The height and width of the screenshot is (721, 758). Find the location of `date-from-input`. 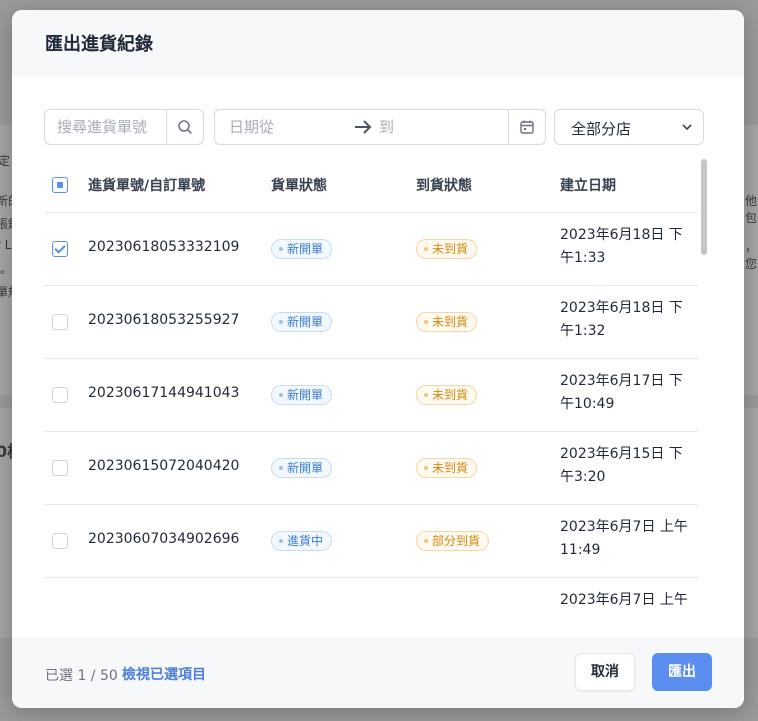

date-from-input is located at coordinates (287, 127).